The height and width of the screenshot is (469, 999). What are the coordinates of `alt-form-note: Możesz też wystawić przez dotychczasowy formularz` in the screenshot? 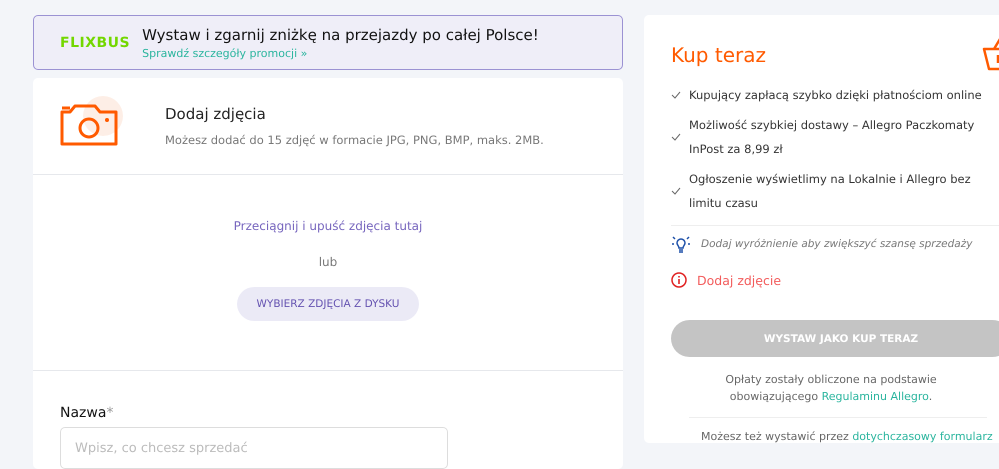 It's located at (847, 436).